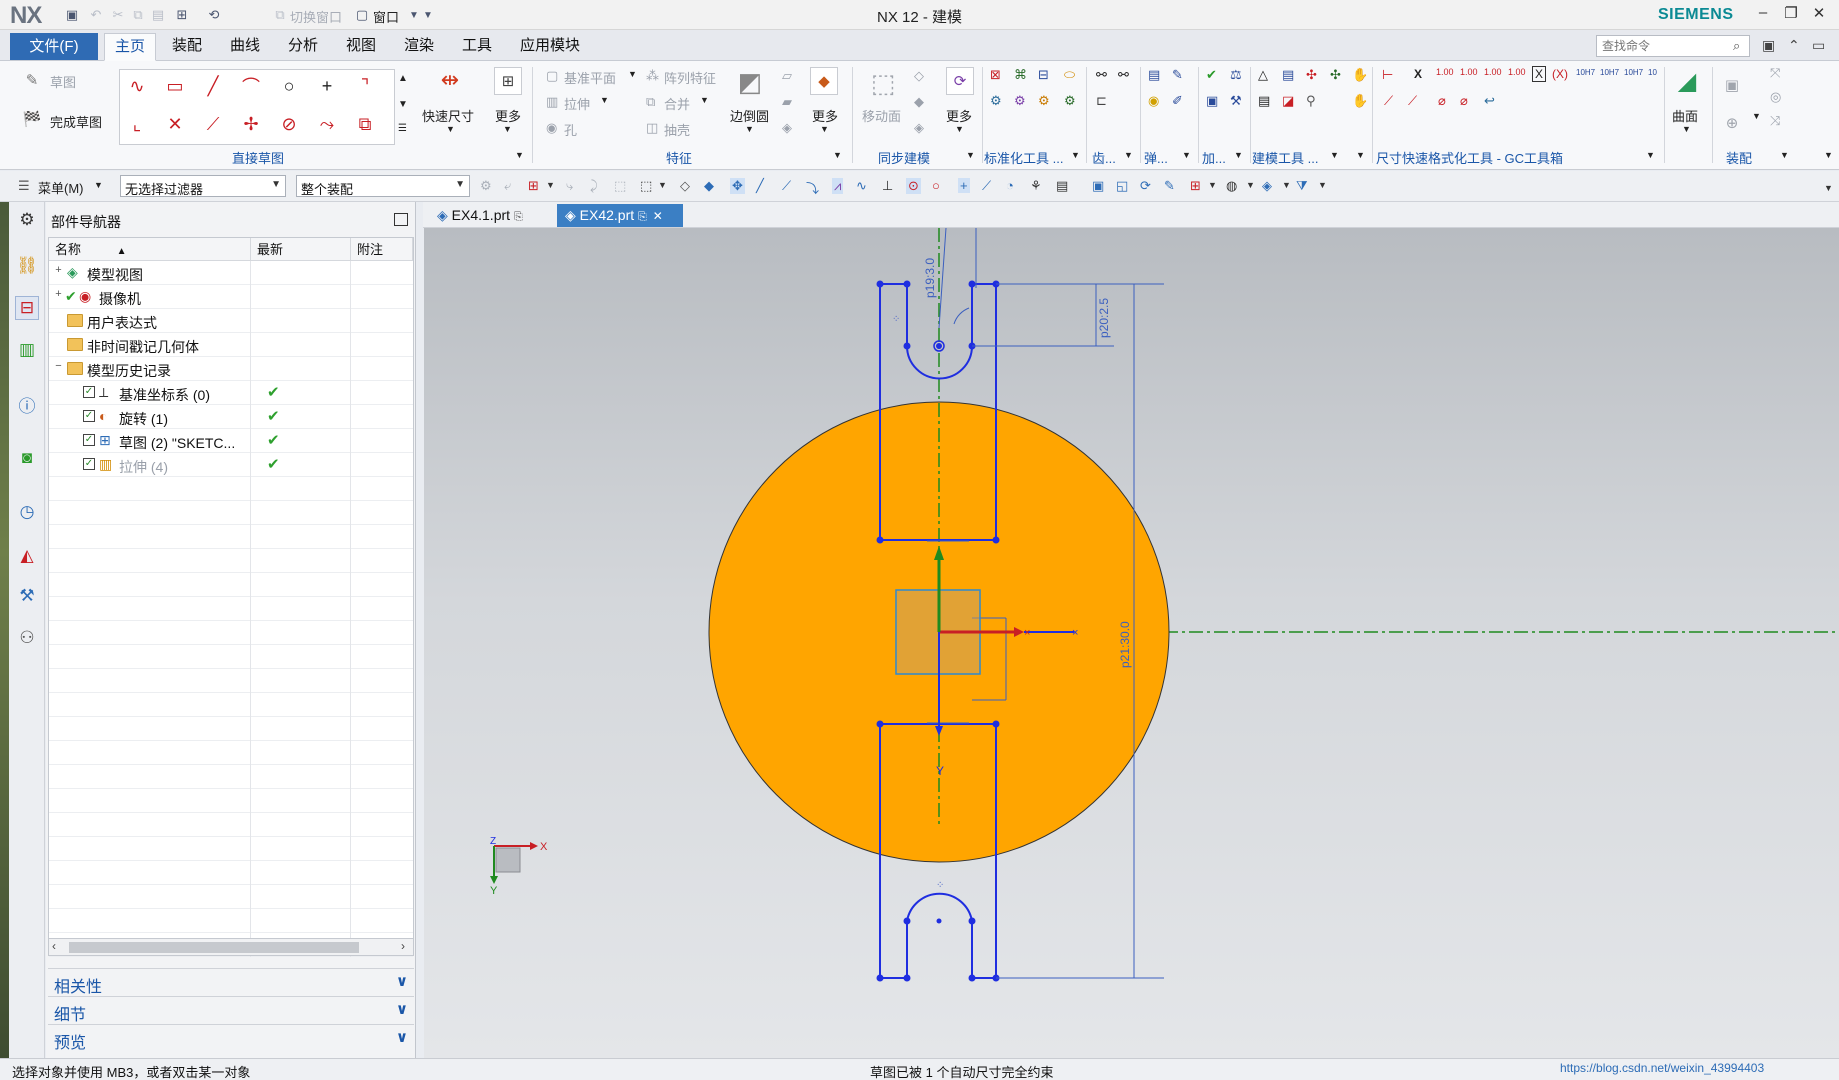 This screenshot has height=1080, width=1839. Describe the element at coordinates (382, 249) in the screenshot. I see `column-header-notes: 附注` at that location.